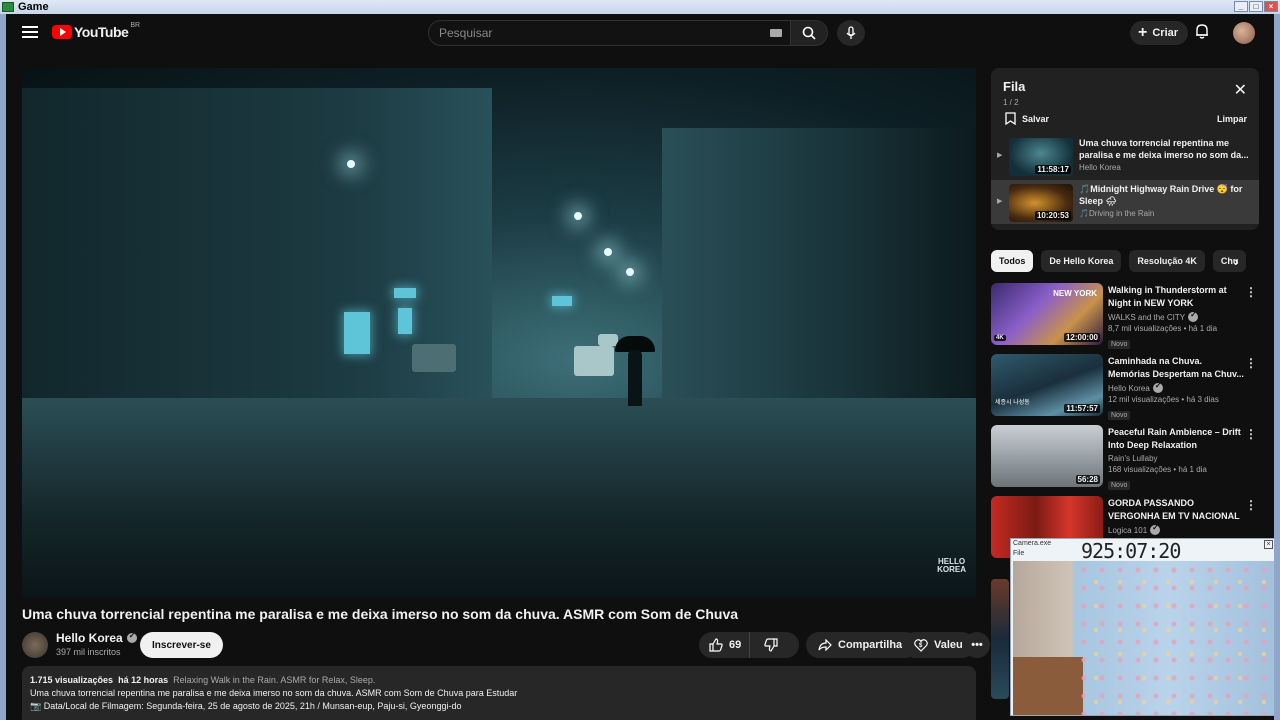  What do you see at coordinates (725, 645) in the screenshot?
I see `like-button: 69` at bounding box center [725, 645].